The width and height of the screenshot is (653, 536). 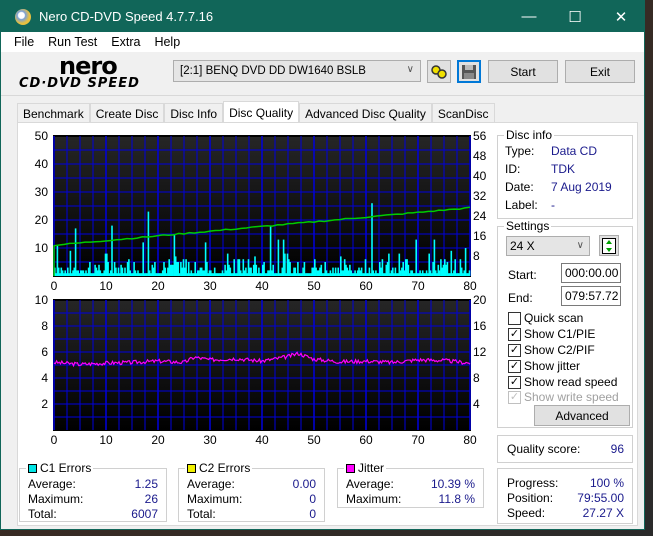 I want to click on tab-disc-quality: Disc Quality, so click(x=261, y=112).